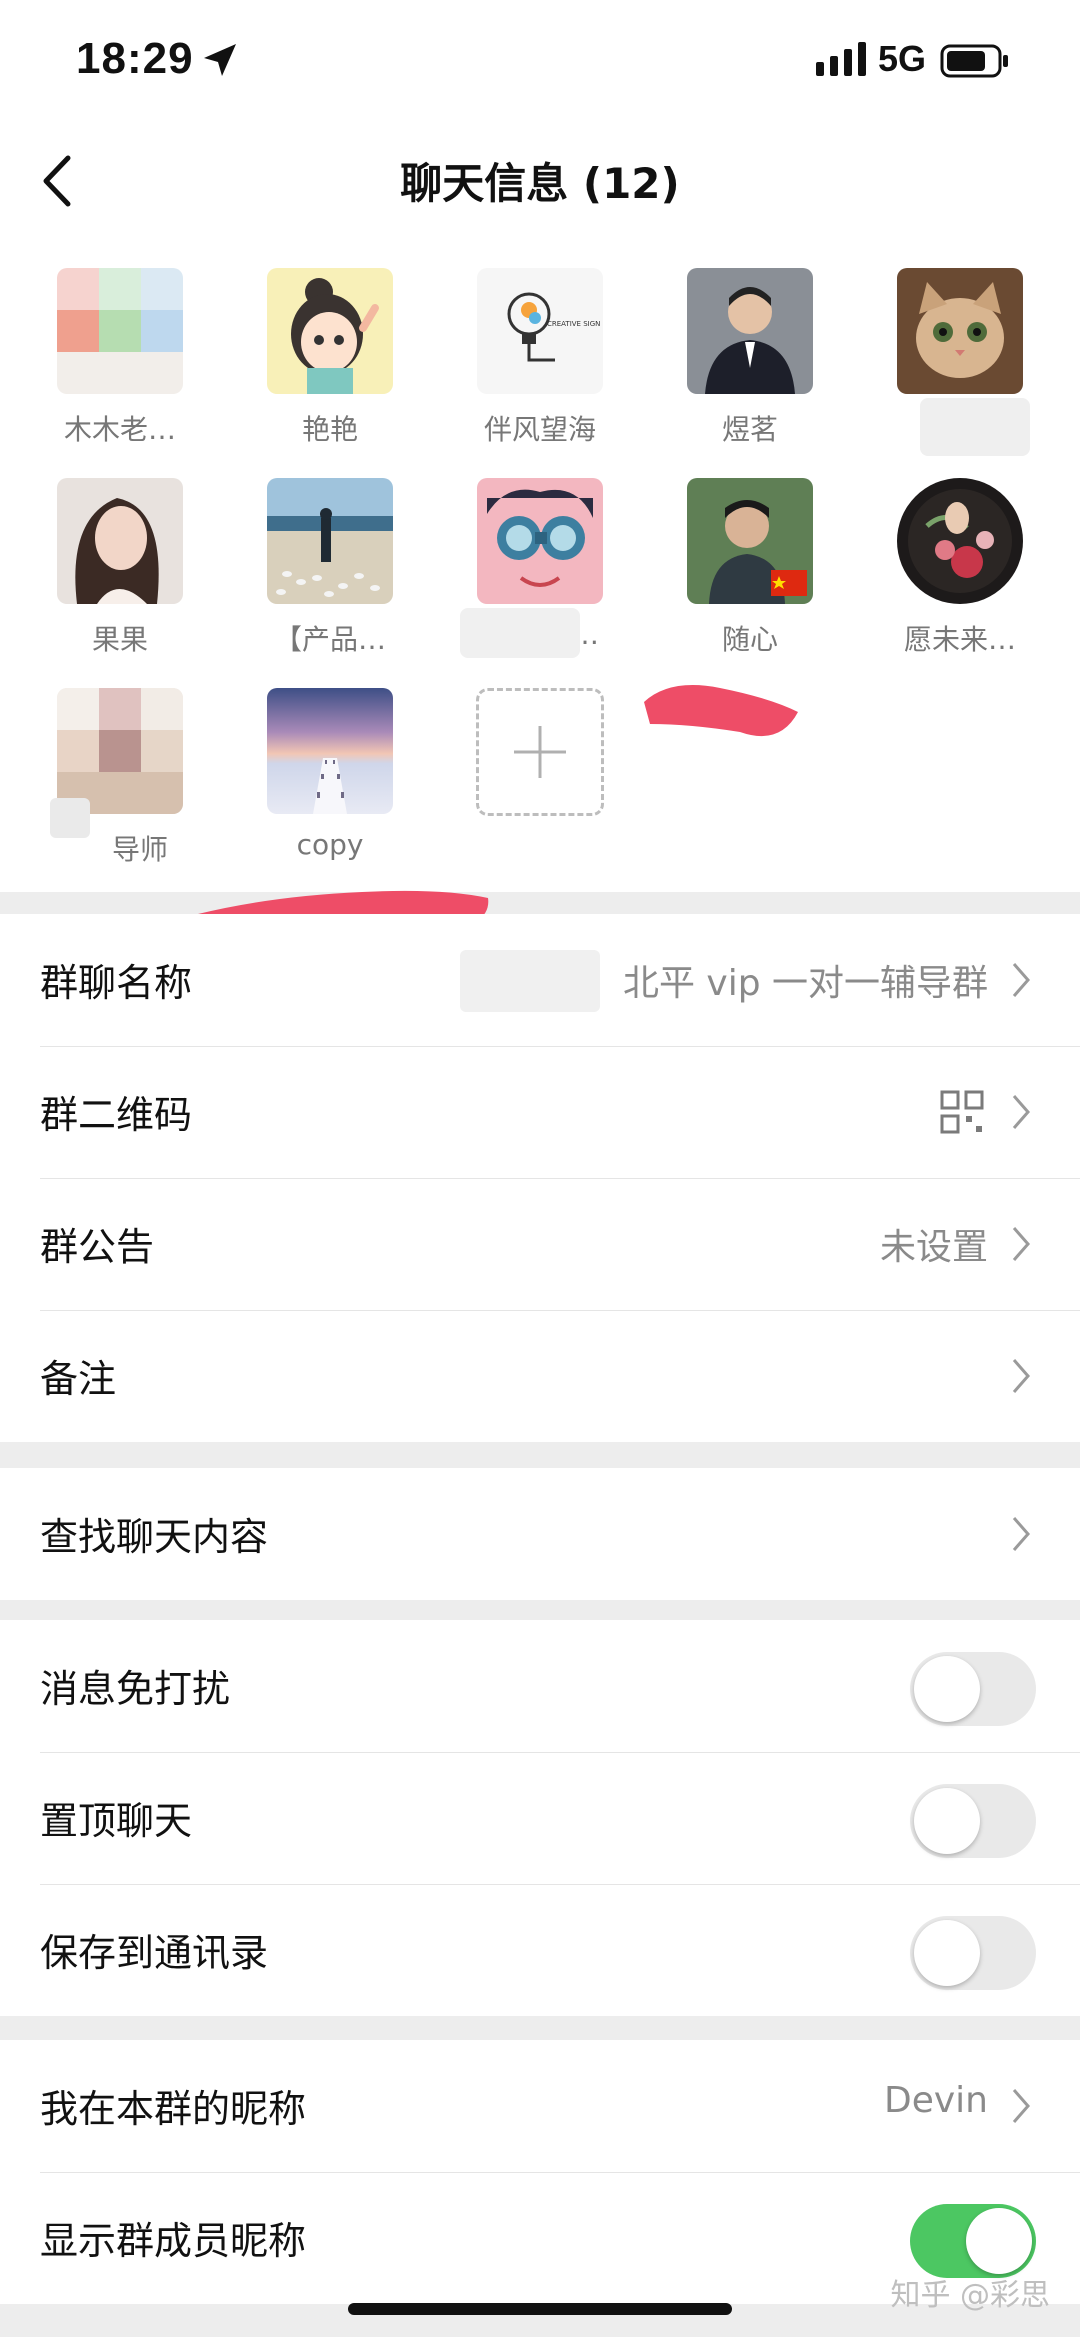  I want to click on member-tile: 随心, so click(750, 568).